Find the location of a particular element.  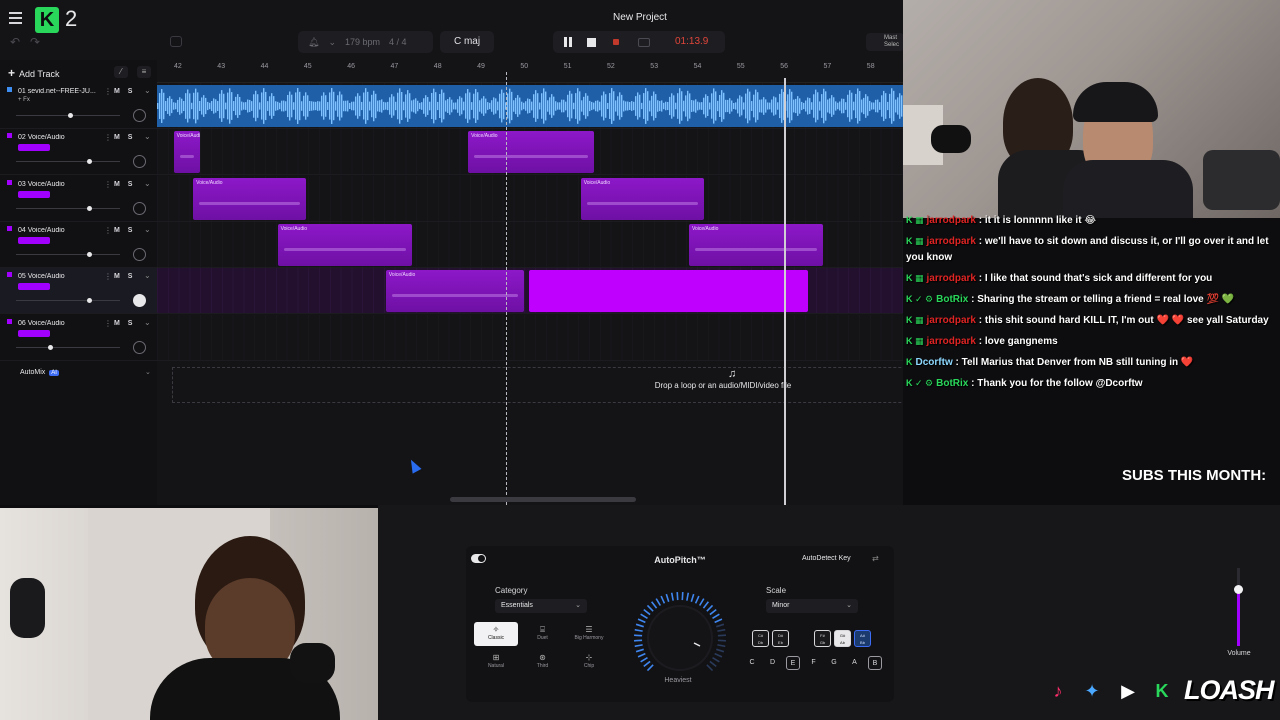

amount-knob is located at coordinates (680, 638).